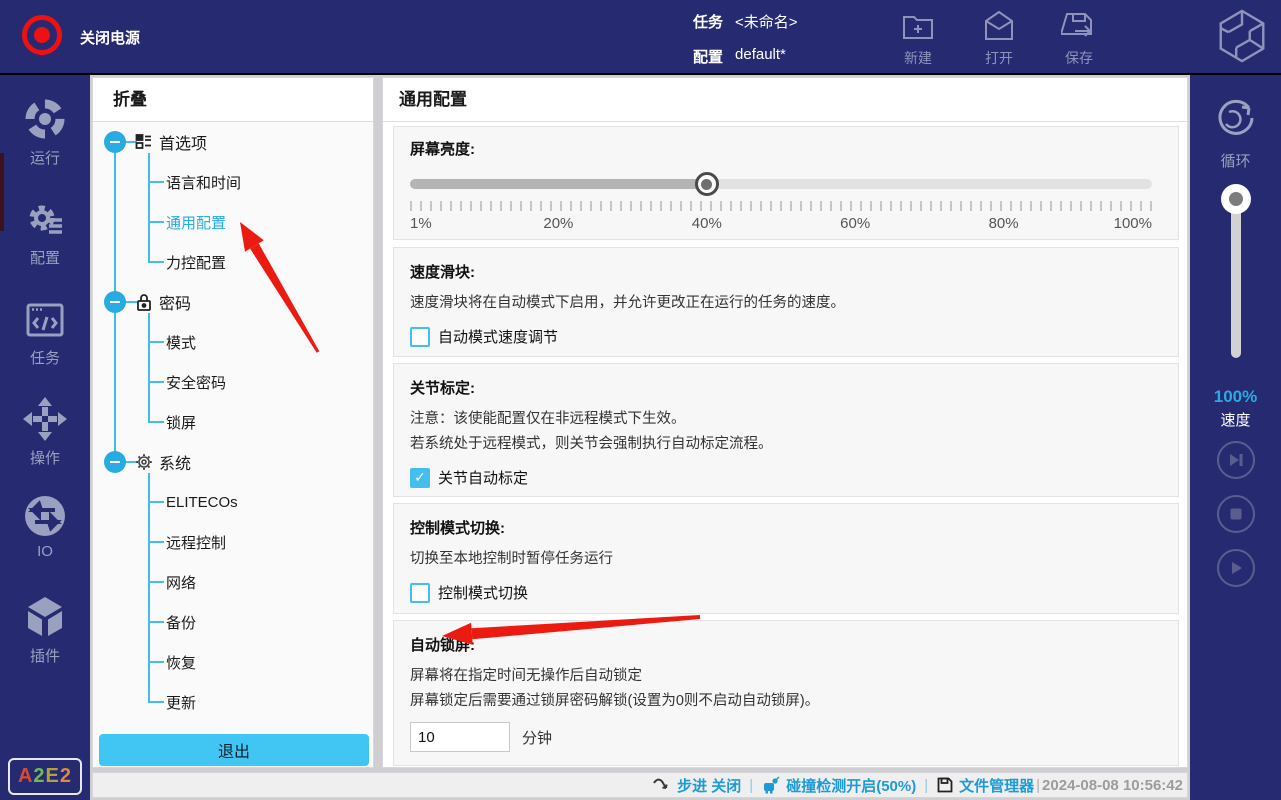 The width and height of the screenshot is (1281, 800). What do you see at coordinates (196, 382) in the screenshot?
I see `tree-item-safety-password: 安全密码` at bounding box center [196, 382].